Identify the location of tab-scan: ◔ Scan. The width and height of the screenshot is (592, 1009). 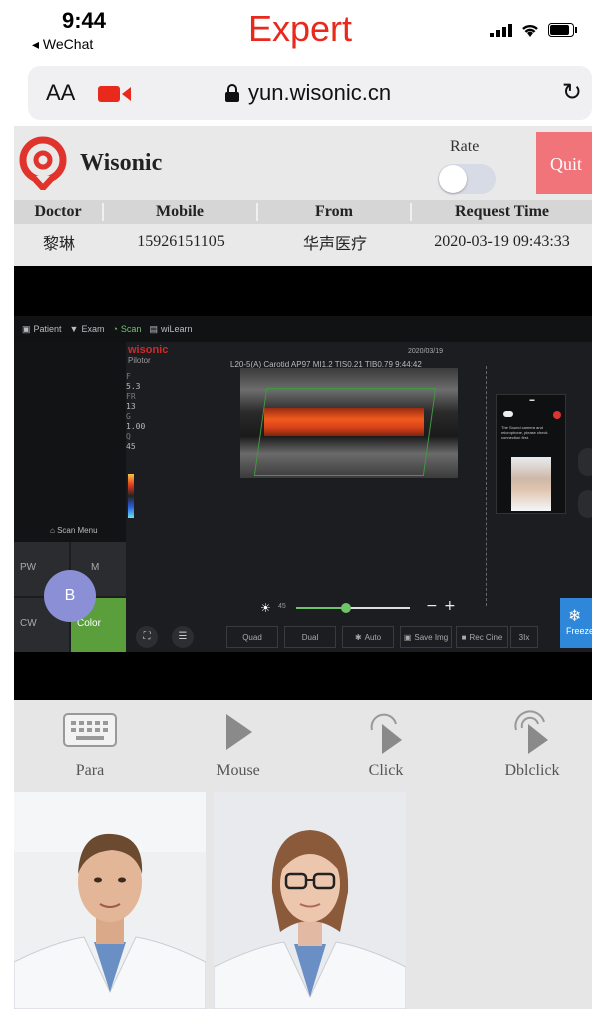
(126, 329).